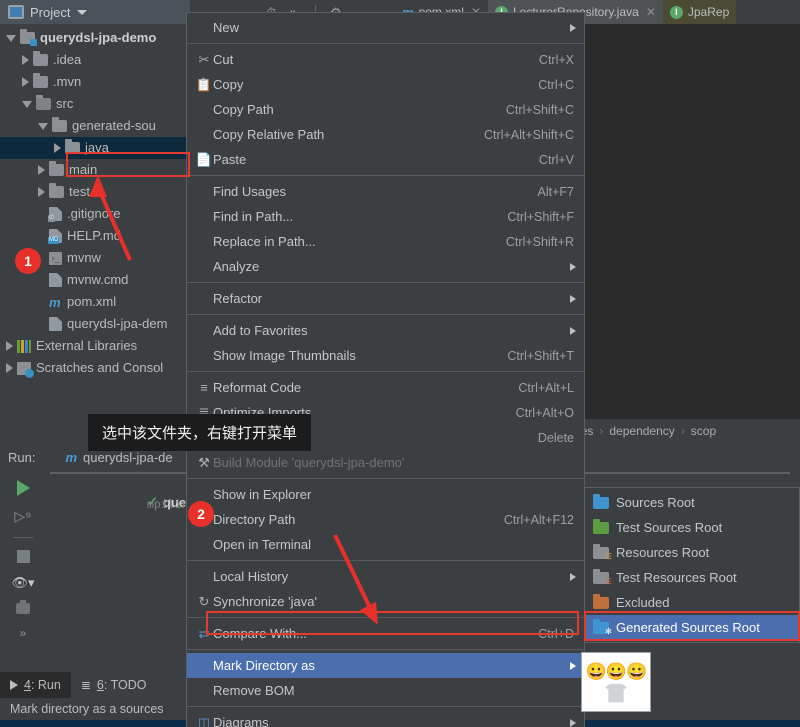 The image size is (800, 727). I want to click on tree-node-main: main, so click(95, 170).